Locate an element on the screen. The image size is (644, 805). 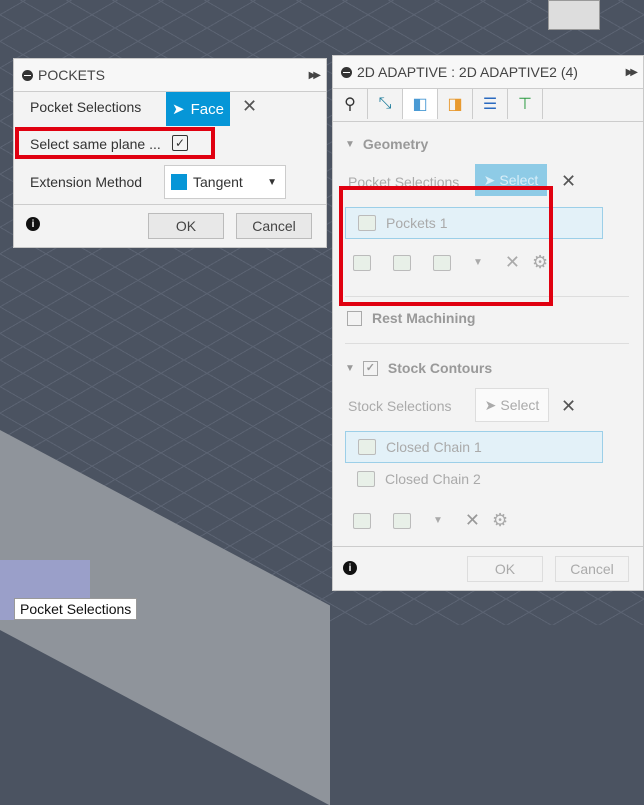
panel-title: 2D ADAPTIVE : 2D ADAPTIVE2 (4) is located at coordinates (467, 72).